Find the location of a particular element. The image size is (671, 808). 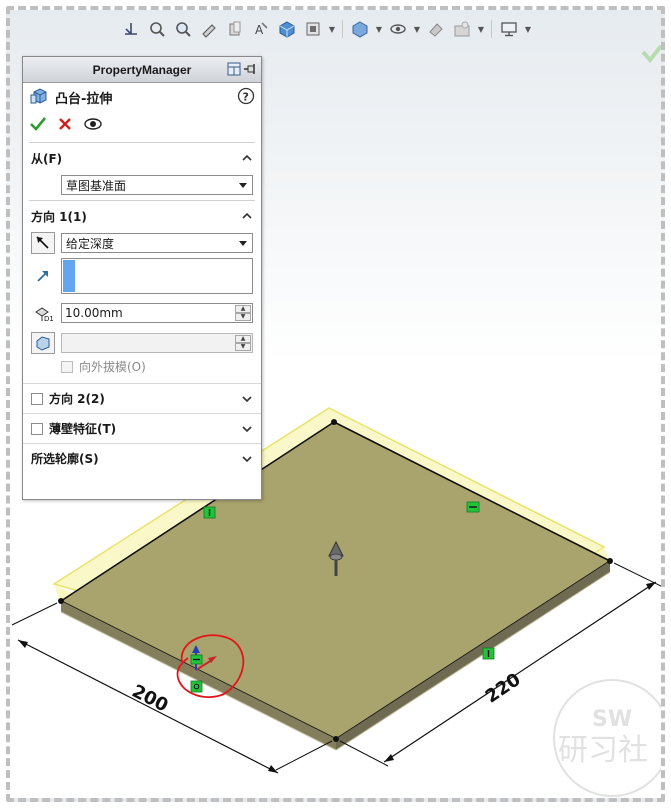

view-settings-monitor-icon is located at coordinates (509, 29).